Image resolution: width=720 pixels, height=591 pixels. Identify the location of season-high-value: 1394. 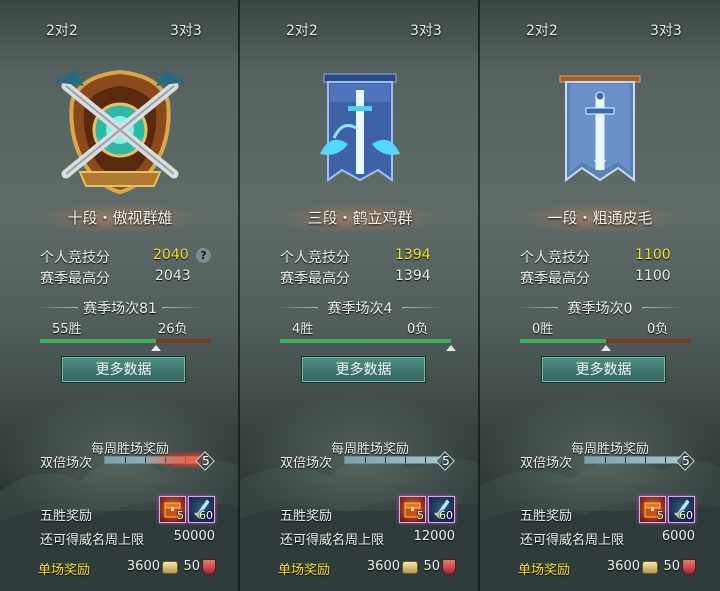
(413, 276).